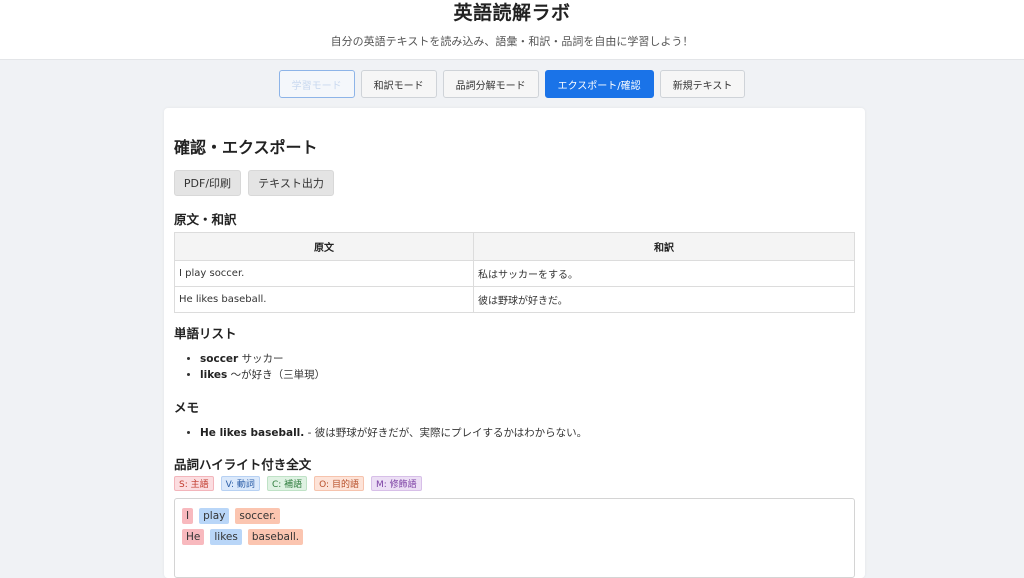 Image resolution: width=1024 pixels, height=578 pixels. I want to click on word-verb: likes, so click(226, 537).